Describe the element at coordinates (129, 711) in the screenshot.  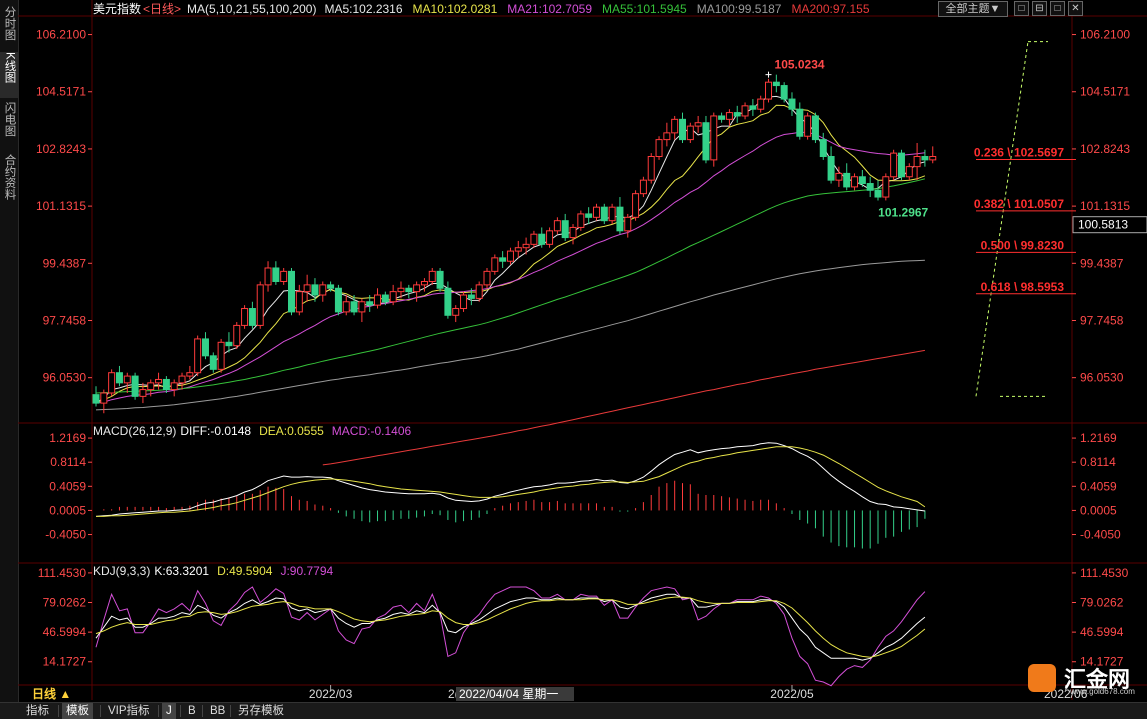
I see `vip-indicator-tab: VIP指标` at that location.